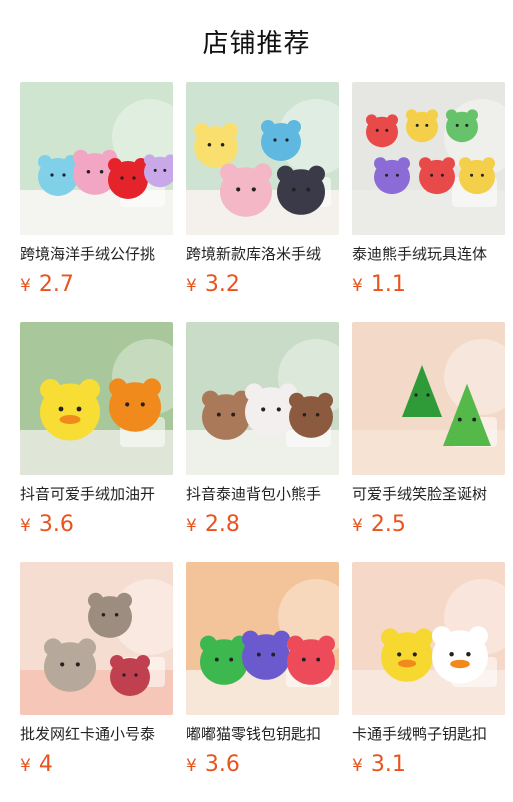  What do you see at coordinates (222, 524) in the screenshot?
I see `price-value: 2.8` at bounding box center [222, 524].